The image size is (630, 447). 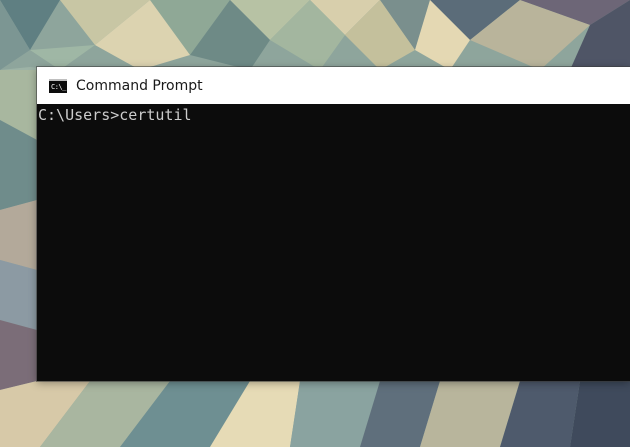 What do you see at coordinates (115, 115) in the screenshot?
I see `console-line: C:\Users>certutil` at bounding box center [115, 115].